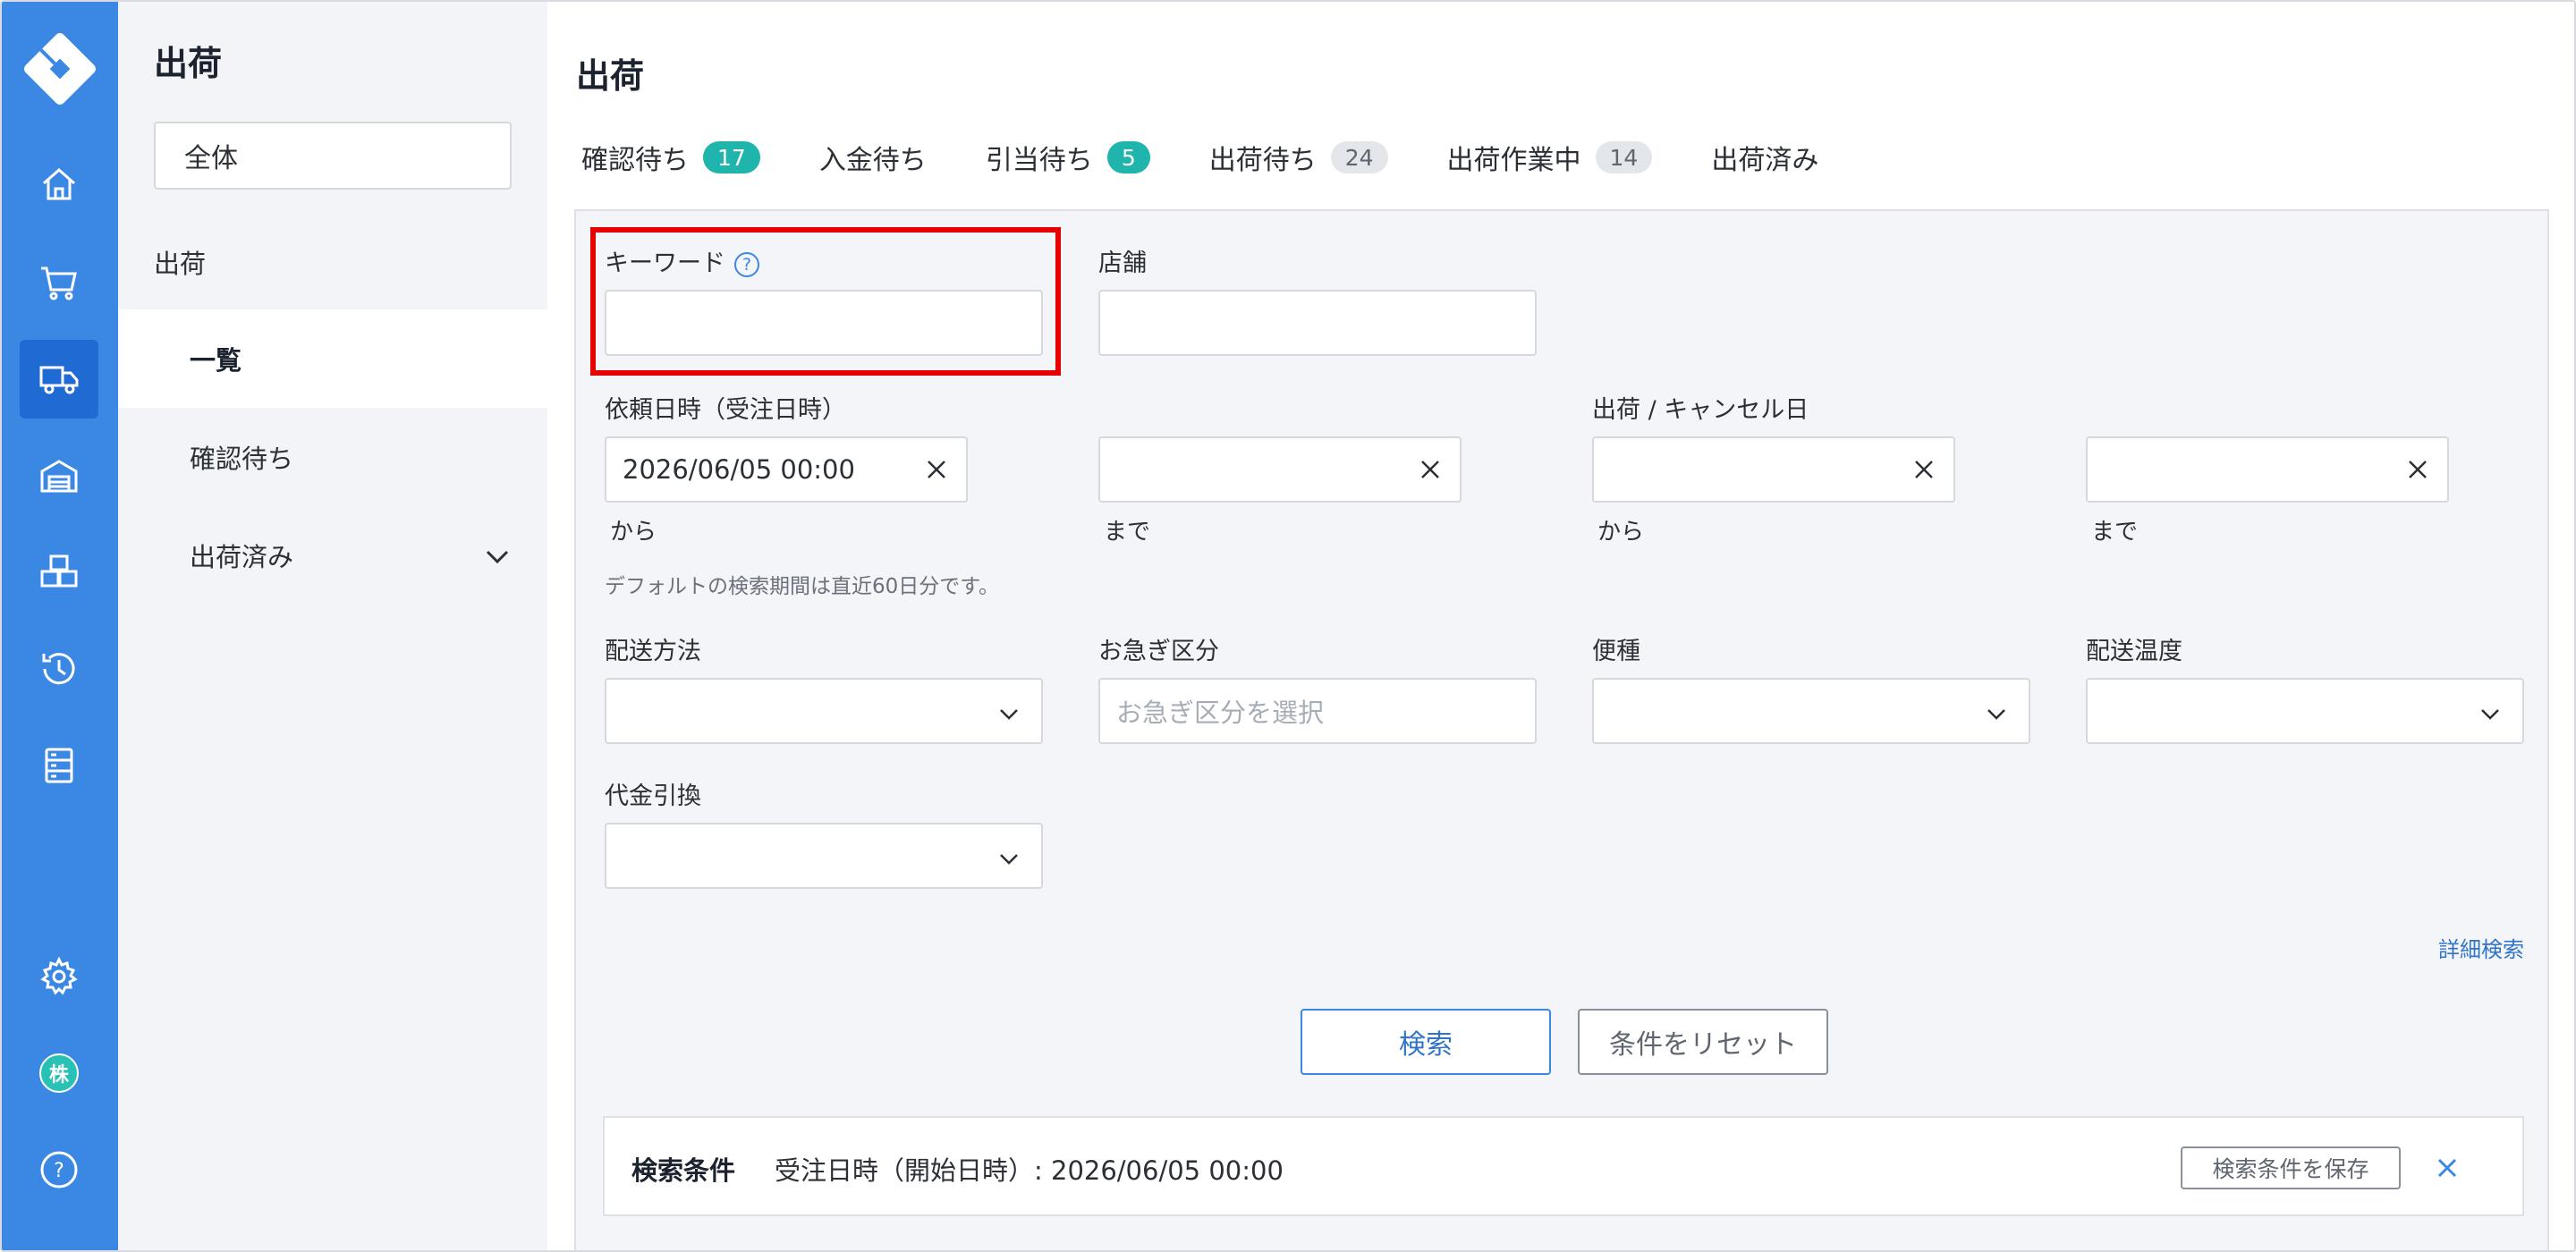 The width and height of the screenshot is (2576, 1252). I want to click on tab-label: 確認待ち, so click(635, 160).